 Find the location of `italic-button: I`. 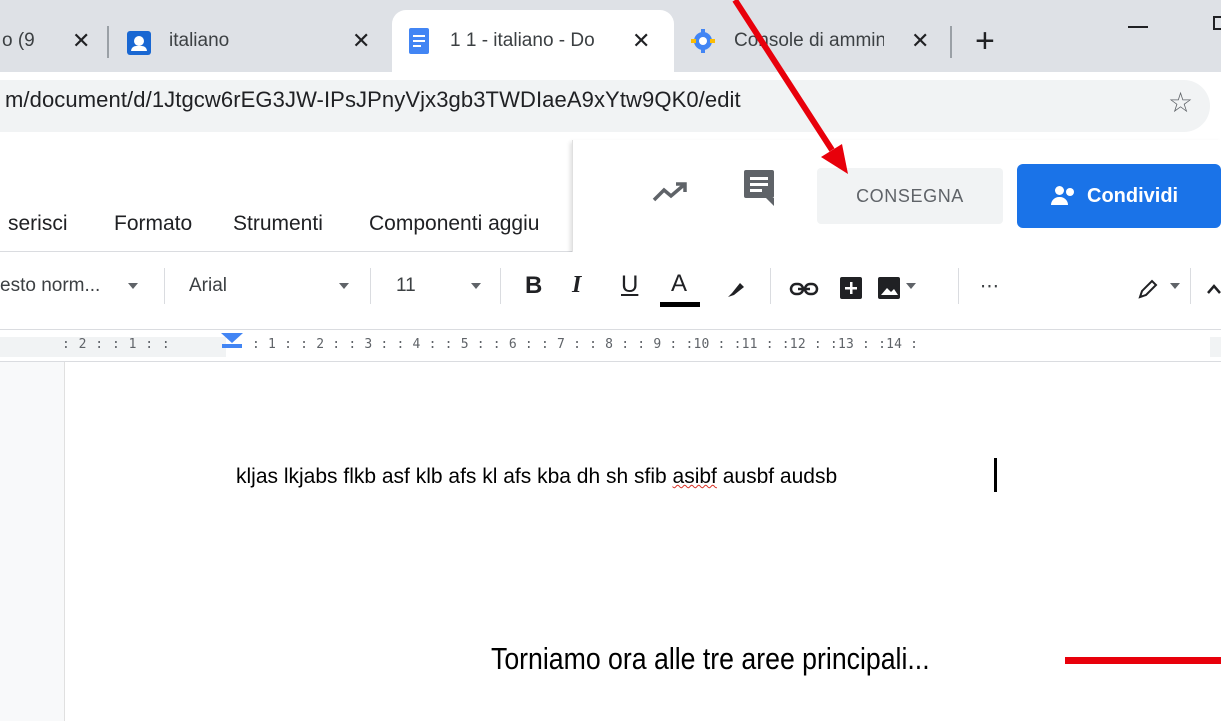

italic-button: I is located at coordinates (576, 285).